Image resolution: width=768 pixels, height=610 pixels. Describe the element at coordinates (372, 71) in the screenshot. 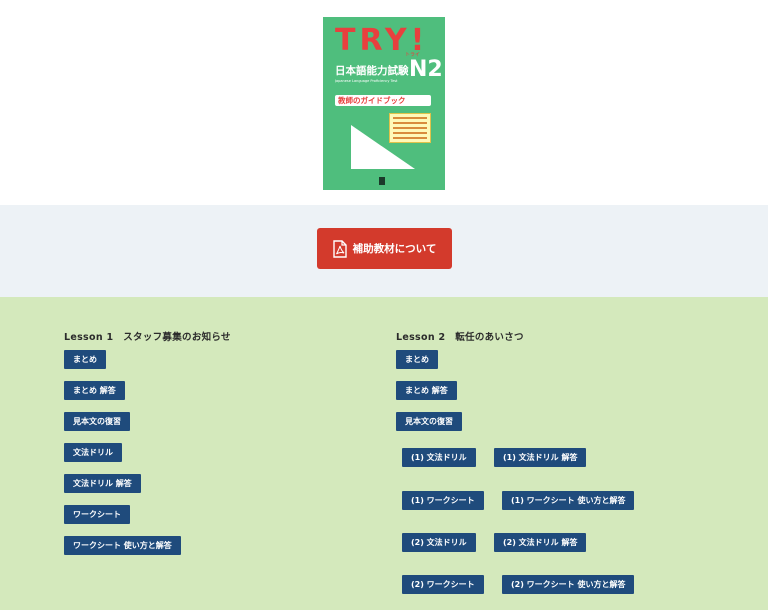

I see `cover-subtitle: 日本語能力試験` at that location.